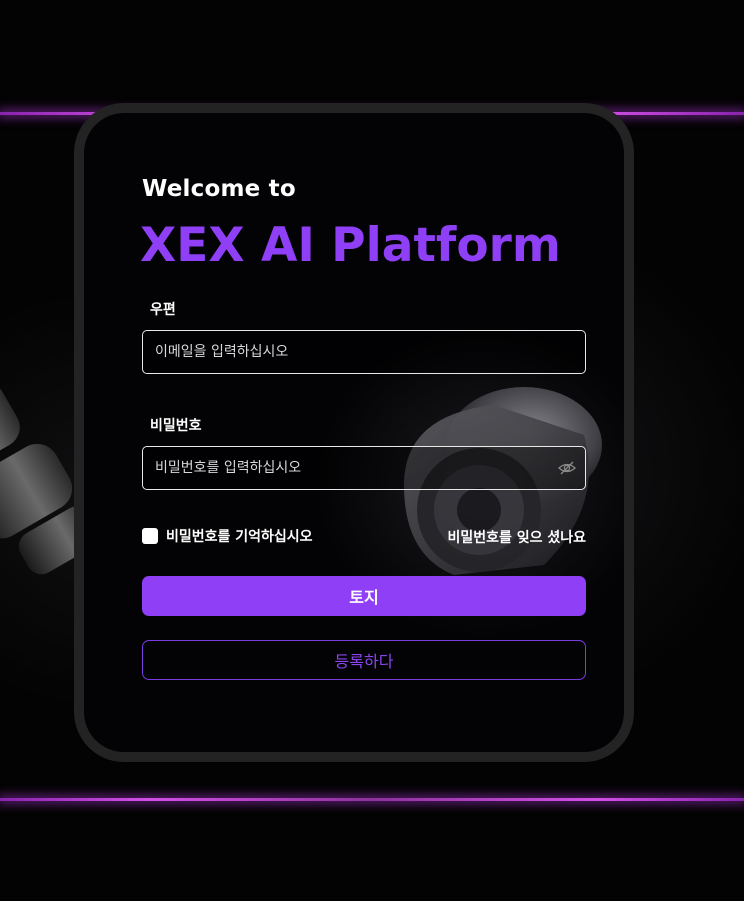  Describe the element at coordinates (219, 189) in the screenshot. I see `welcome-text: Welcome to` at that location.